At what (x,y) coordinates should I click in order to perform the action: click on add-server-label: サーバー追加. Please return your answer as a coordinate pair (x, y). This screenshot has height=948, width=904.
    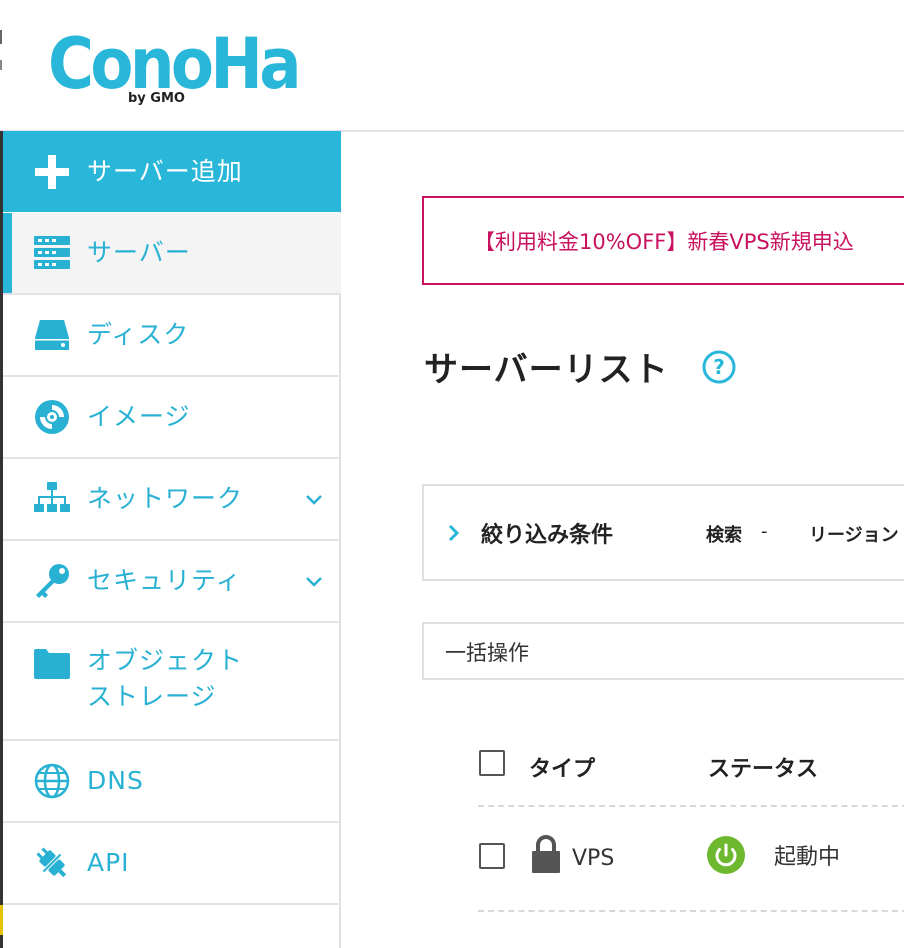
    Looking at the image, I should click on (165, 171).